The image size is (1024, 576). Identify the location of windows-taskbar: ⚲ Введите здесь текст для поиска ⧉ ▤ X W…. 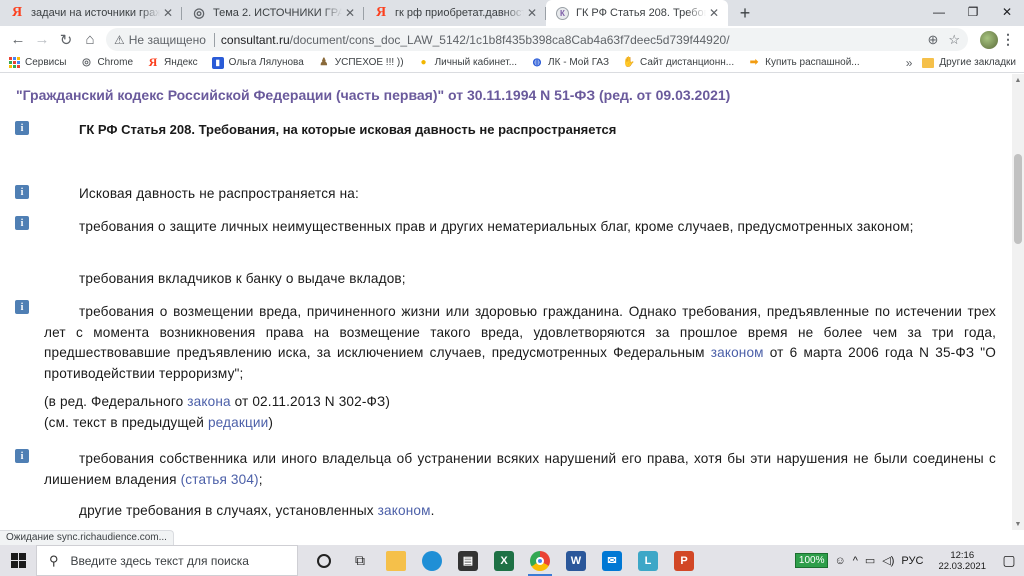
(512, 560).